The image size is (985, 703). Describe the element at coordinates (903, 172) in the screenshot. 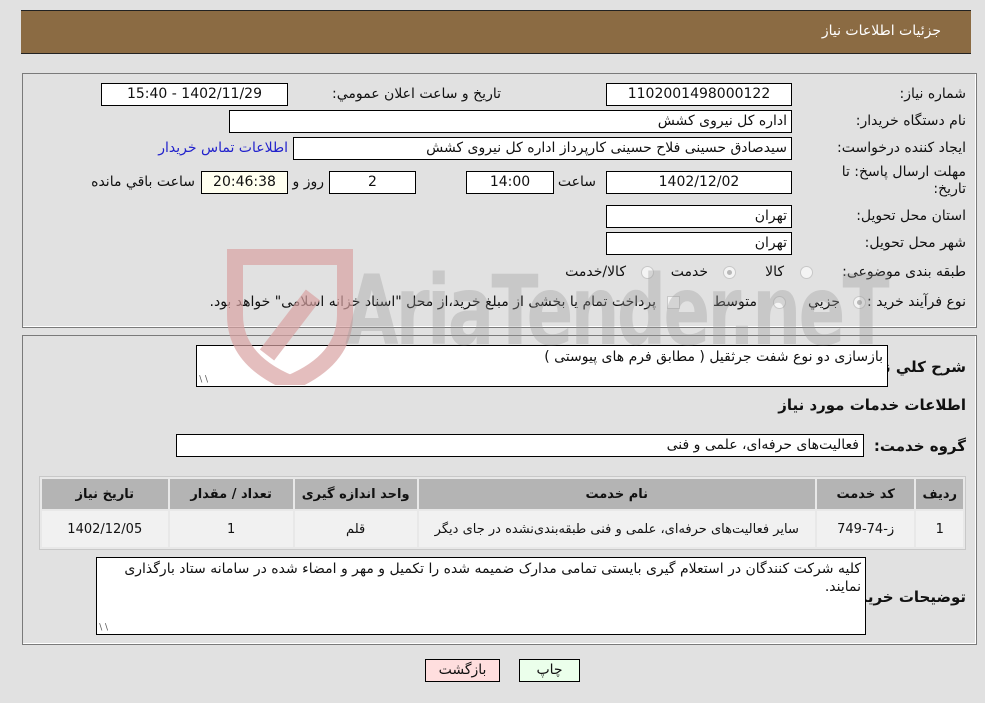

I see `deadline-label-line1: مهلت ارسال پاسخ: تا` at that location.